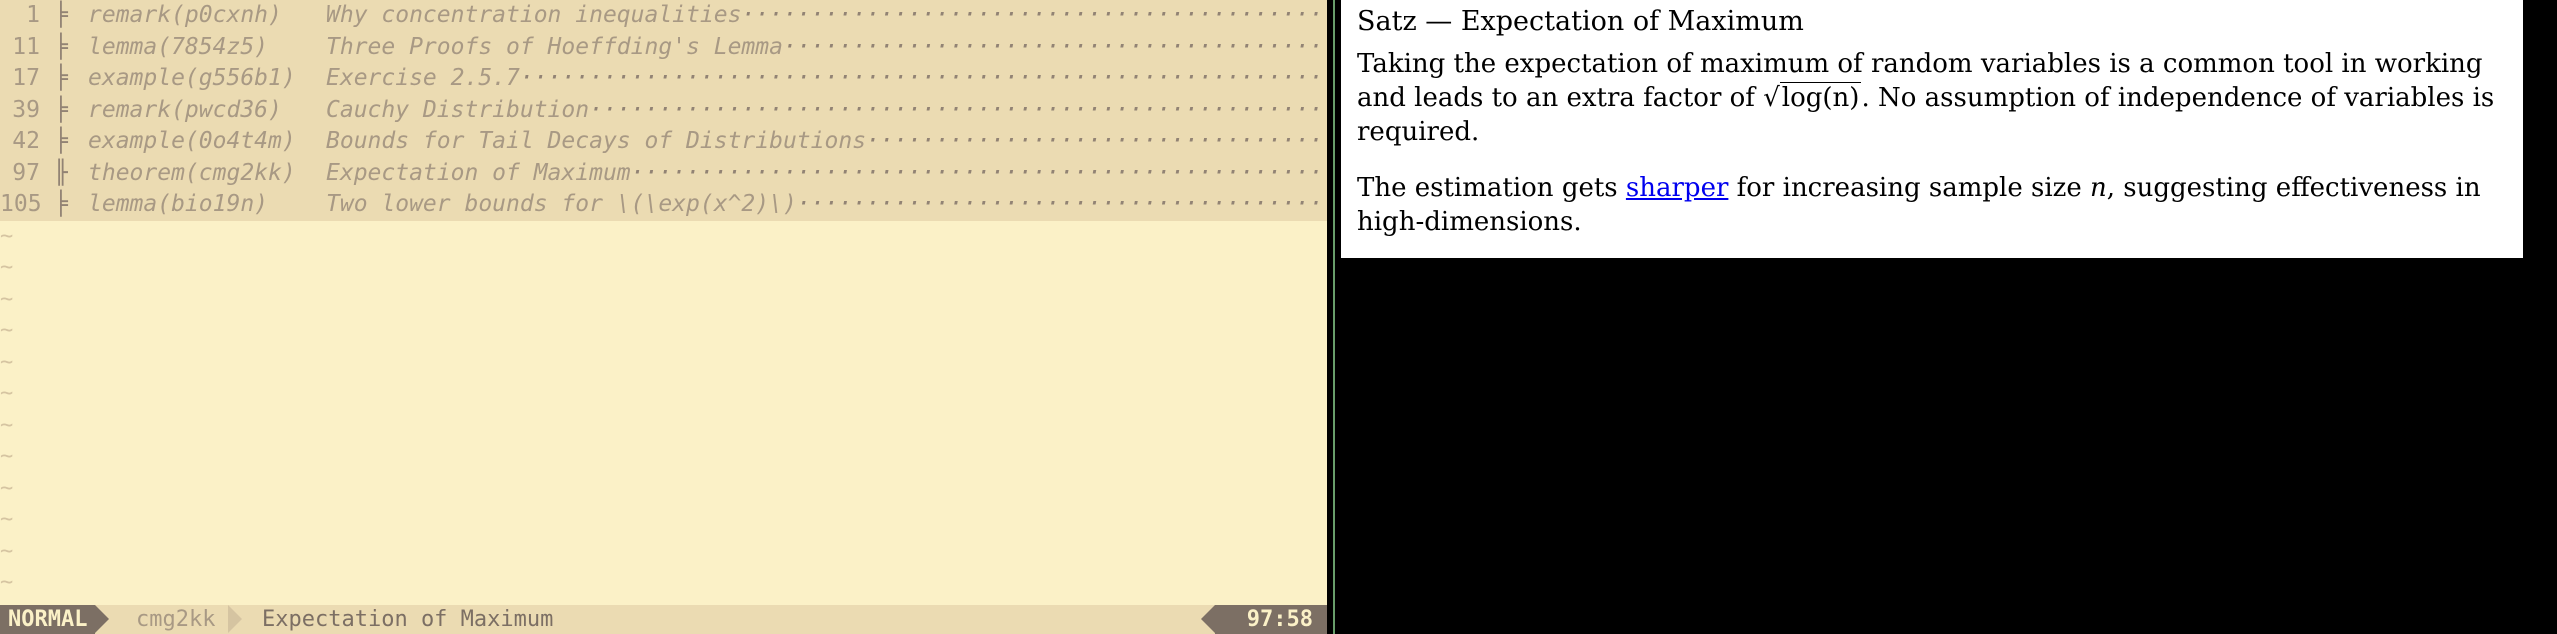  Describe the element at coordinates (1580, 21) in the screenshot. I see `popup-title: Satz — Expectation of Maximum` at that location.